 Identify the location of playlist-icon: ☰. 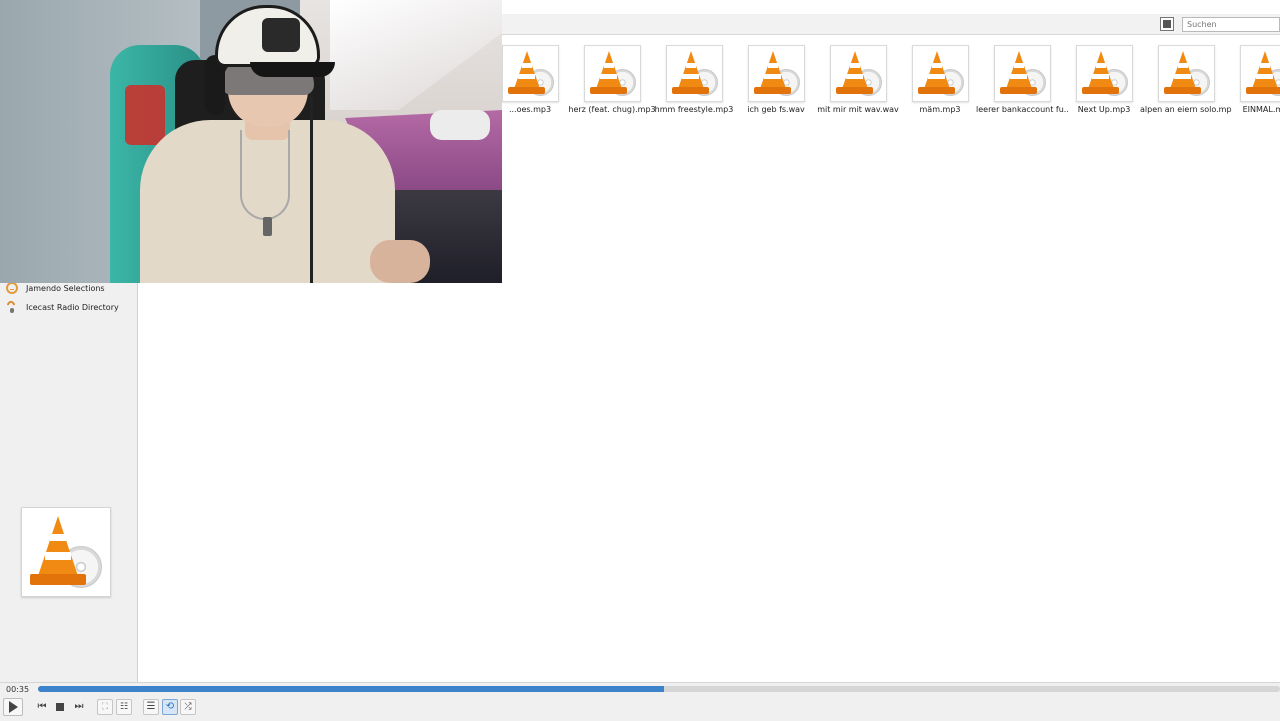
(151, 706).